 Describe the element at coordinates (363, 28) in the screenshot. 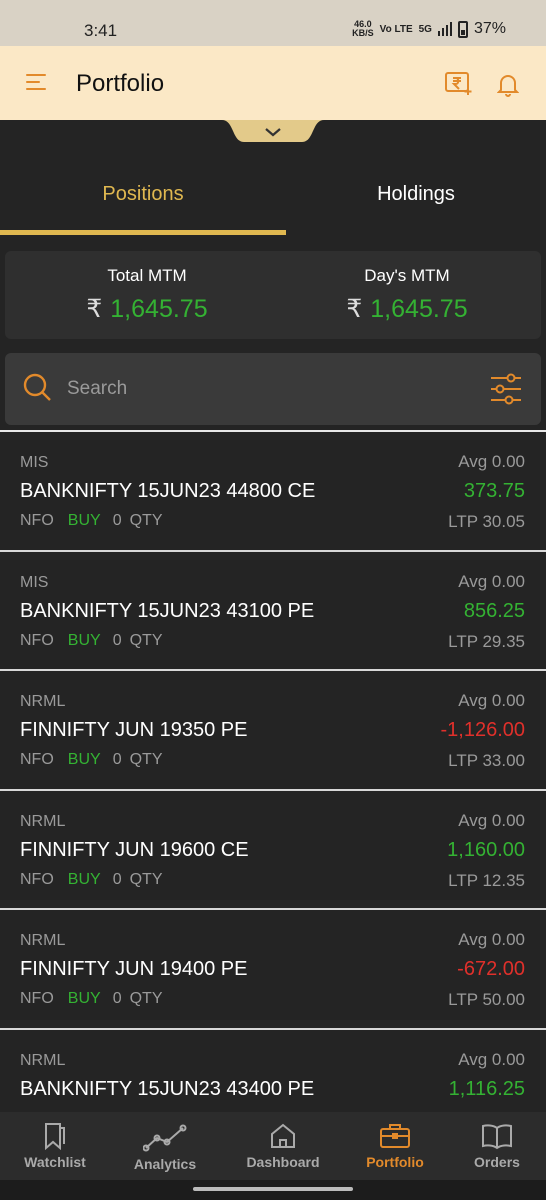

I see `network-speed: 46.0 KB/S` at that location.